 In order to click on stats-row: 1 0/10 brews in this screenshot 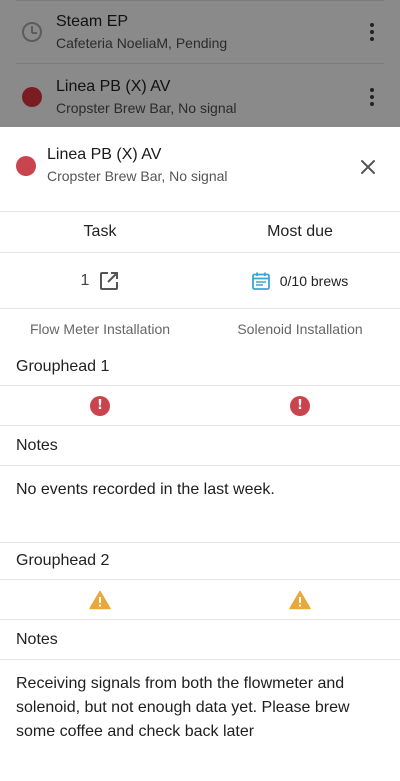, I will do `click(200, 281)`.